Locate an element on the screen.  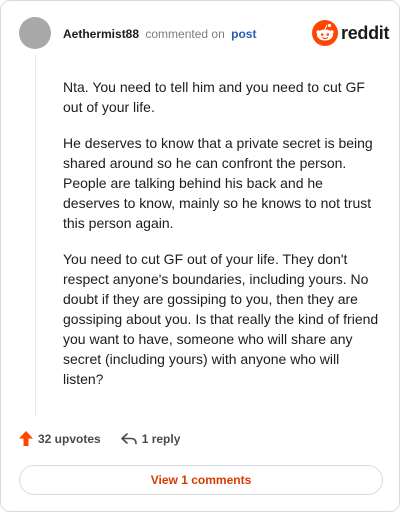
reply-button: 1 reply is located at coordinates (150, 438).